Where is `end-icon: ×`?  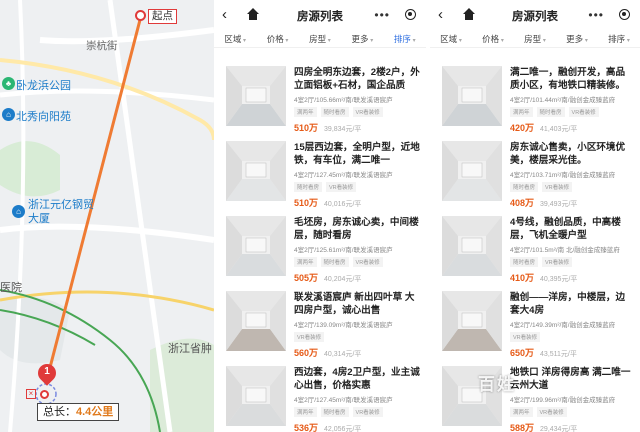
end-icon: × is located at coordinates (31, 394).